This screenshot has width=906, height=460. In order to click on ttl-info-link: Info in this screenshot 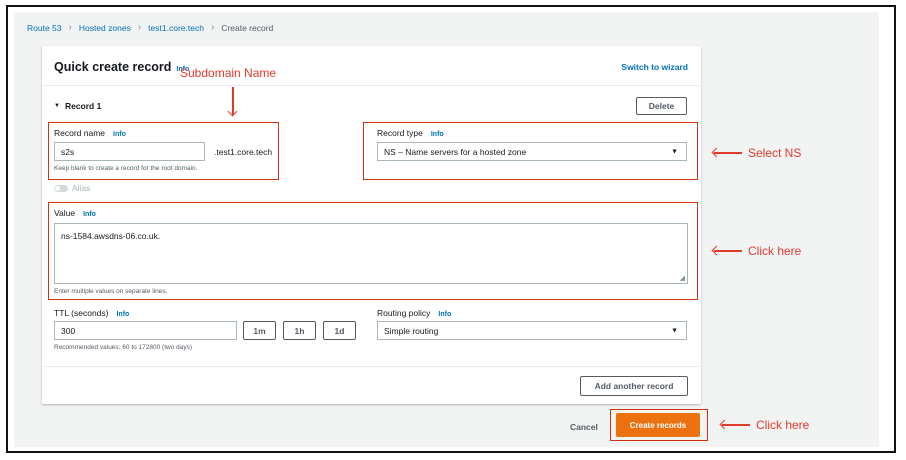, I will do `click(122, 314)`.